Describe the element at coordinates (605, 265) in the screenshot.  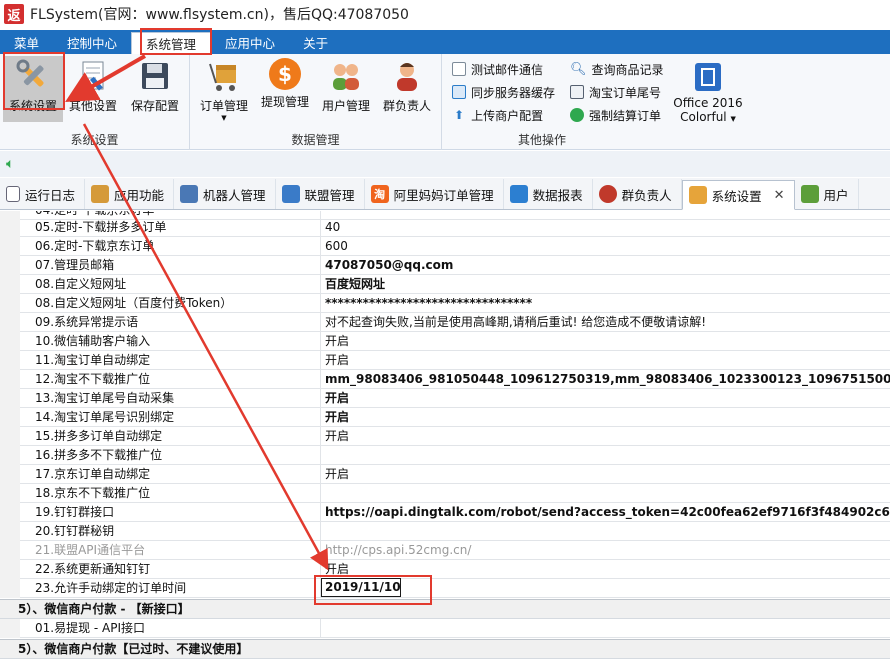
I see `row-value: 47087050@qq.com` at that location.